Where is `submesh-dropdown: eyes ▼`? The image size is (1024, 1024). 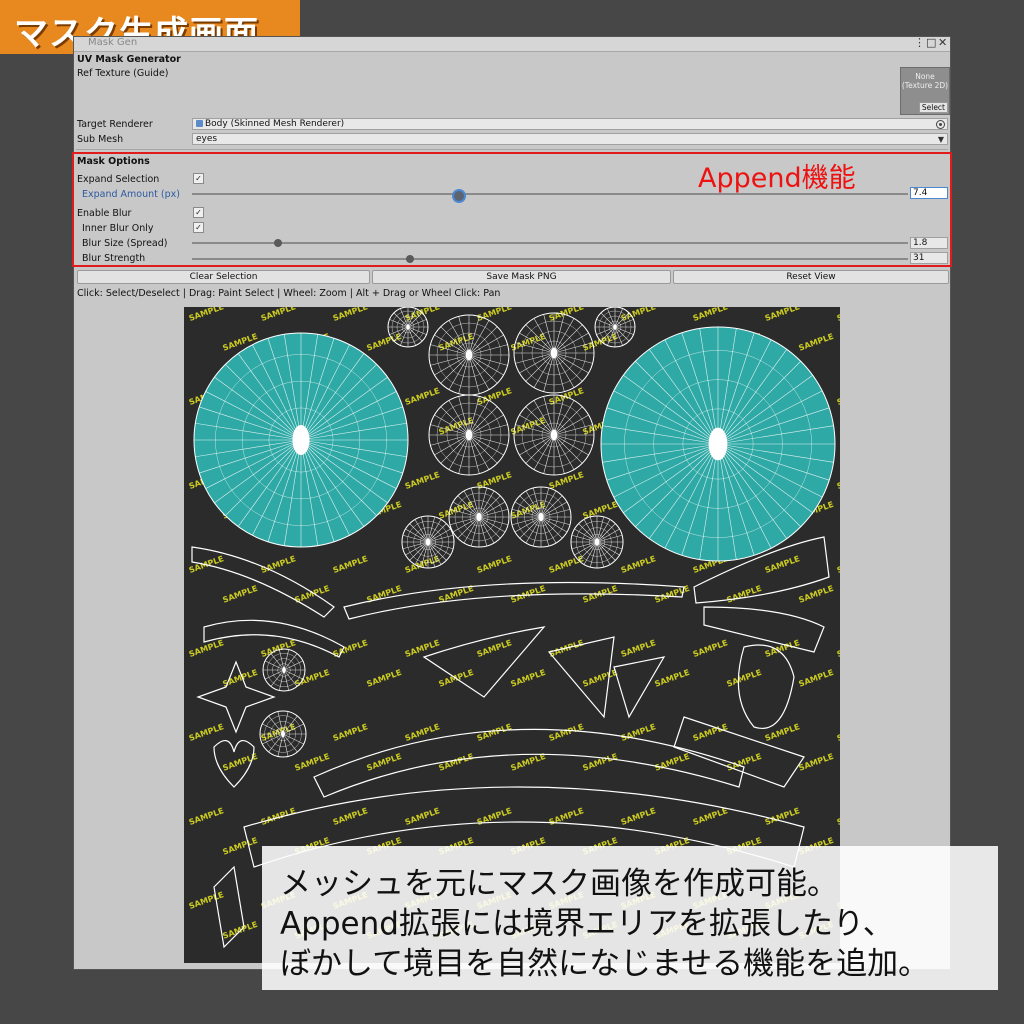
submesh-dropdown: eyes ▼ is located at coordinates (570, 139).